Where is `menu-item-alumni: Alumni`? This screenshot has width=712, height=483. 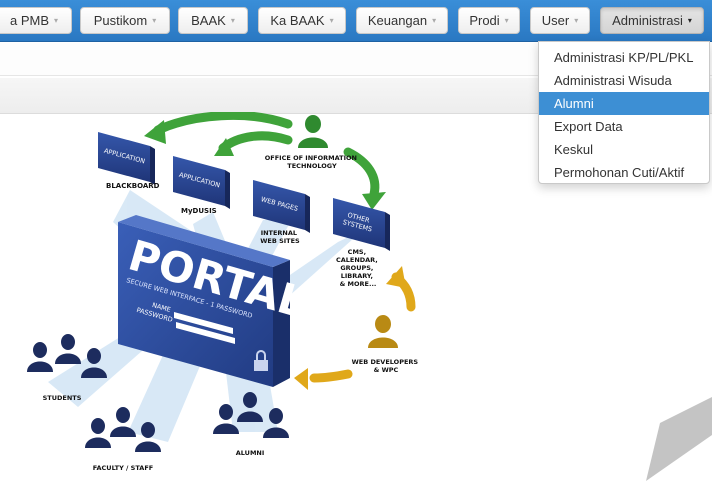 menu-item-alumni: Alumni is located at coordinates (624, 103).